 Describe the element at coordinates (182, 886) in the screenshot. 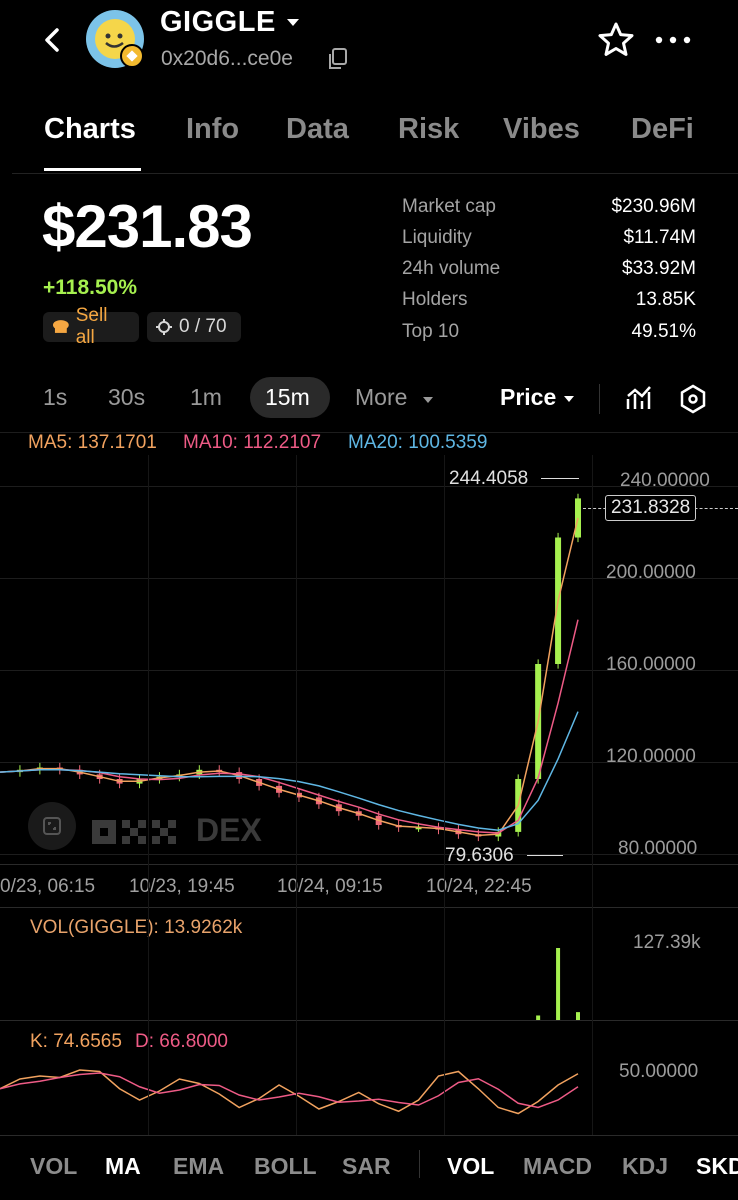

I see `x-tick-1: 10/23, 19:45` at that location.